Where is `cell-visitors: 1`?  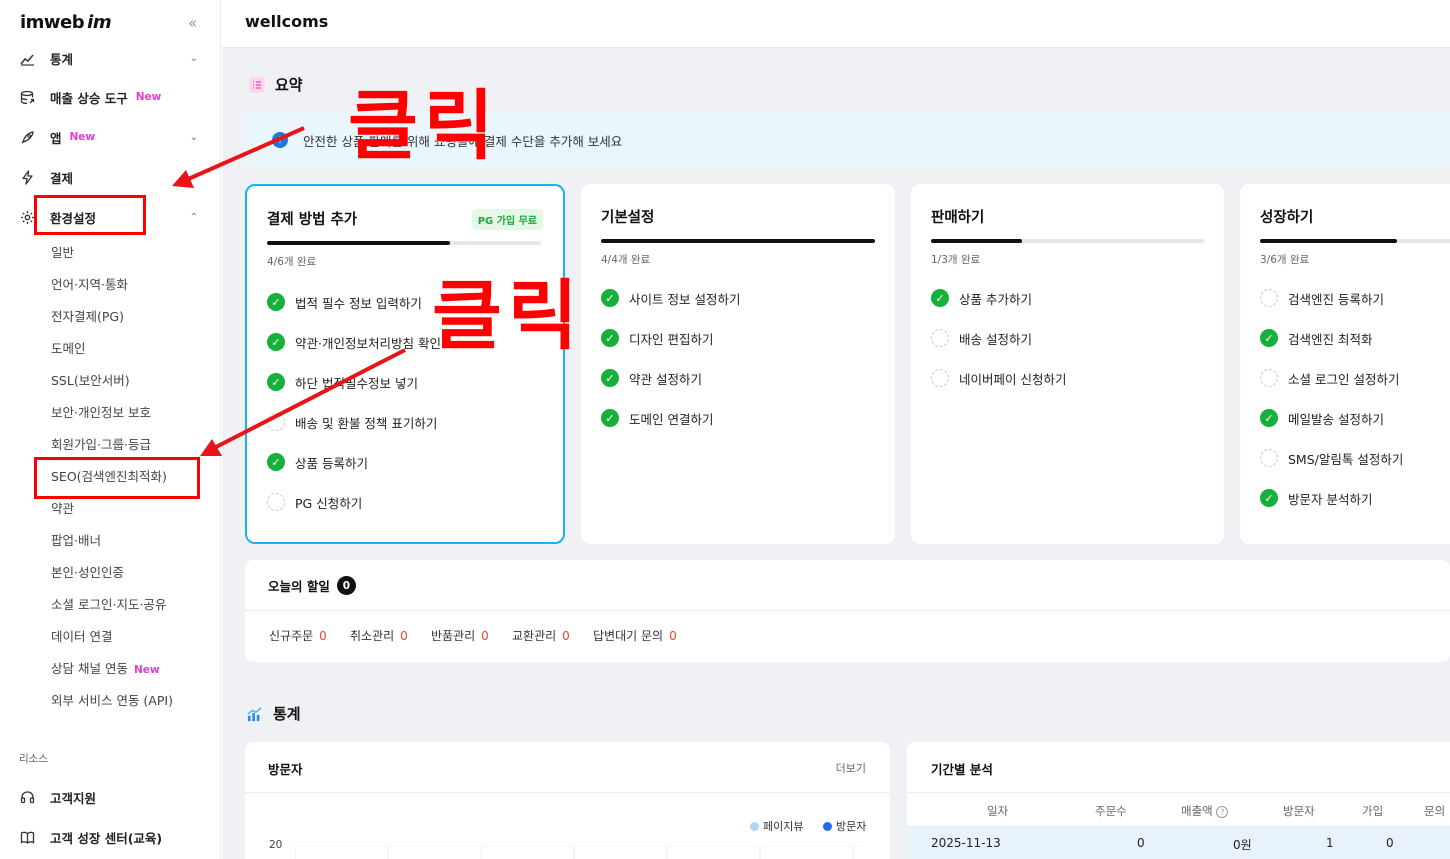
cell-visitors: 1 is located at coordinates (1330, 843).